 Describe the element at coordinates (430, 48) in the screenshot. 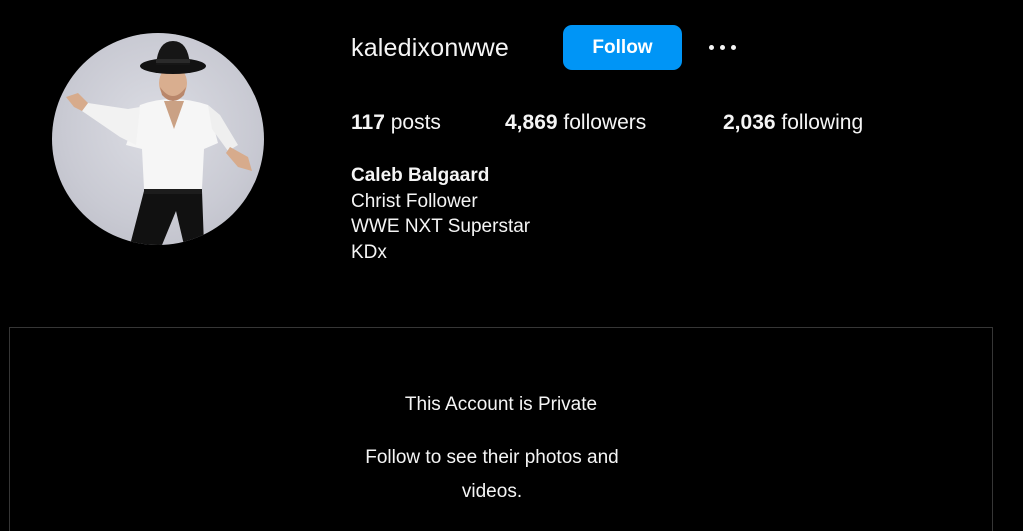

I see `username: kaledixonwwe` at that location.